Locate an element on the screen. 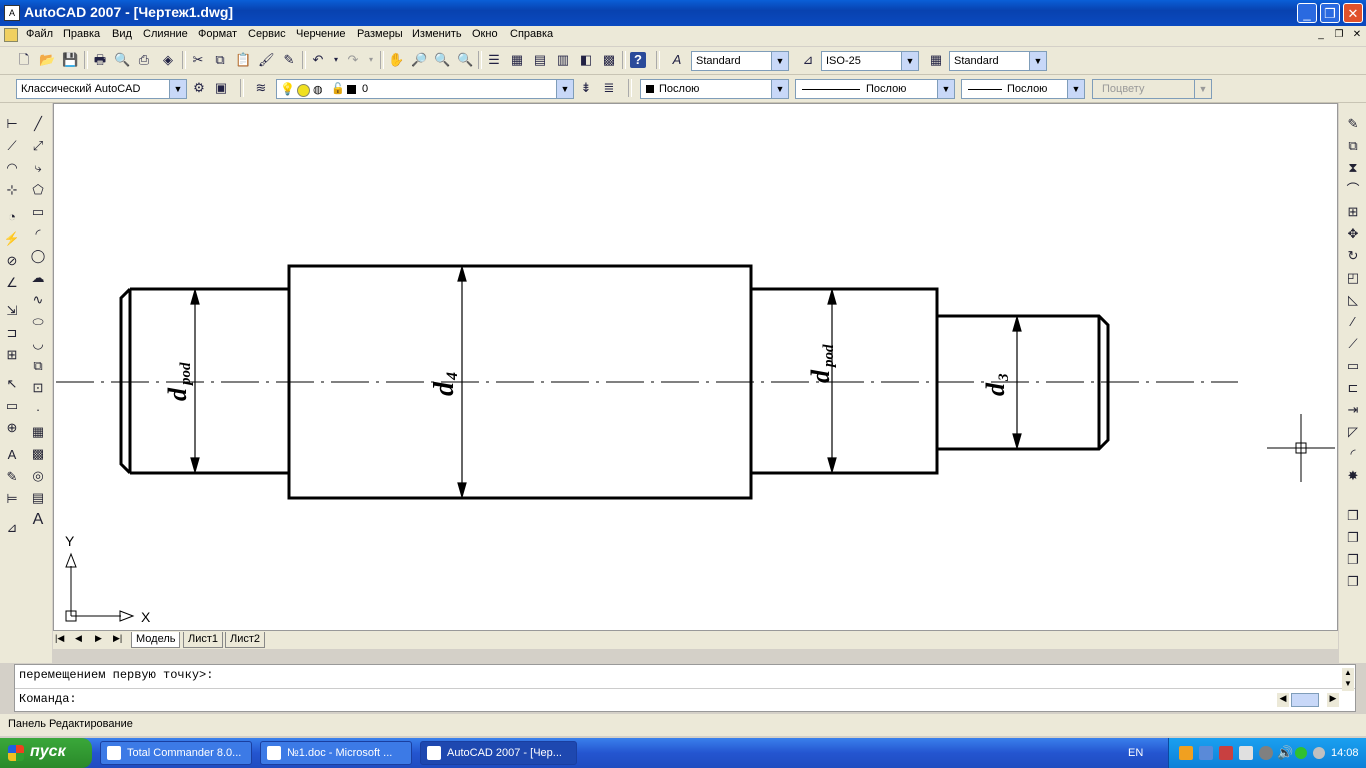 The width and height of the screenshot is (1366, 768). scale-icon: ◰ is located at coordinates (1353, 278).